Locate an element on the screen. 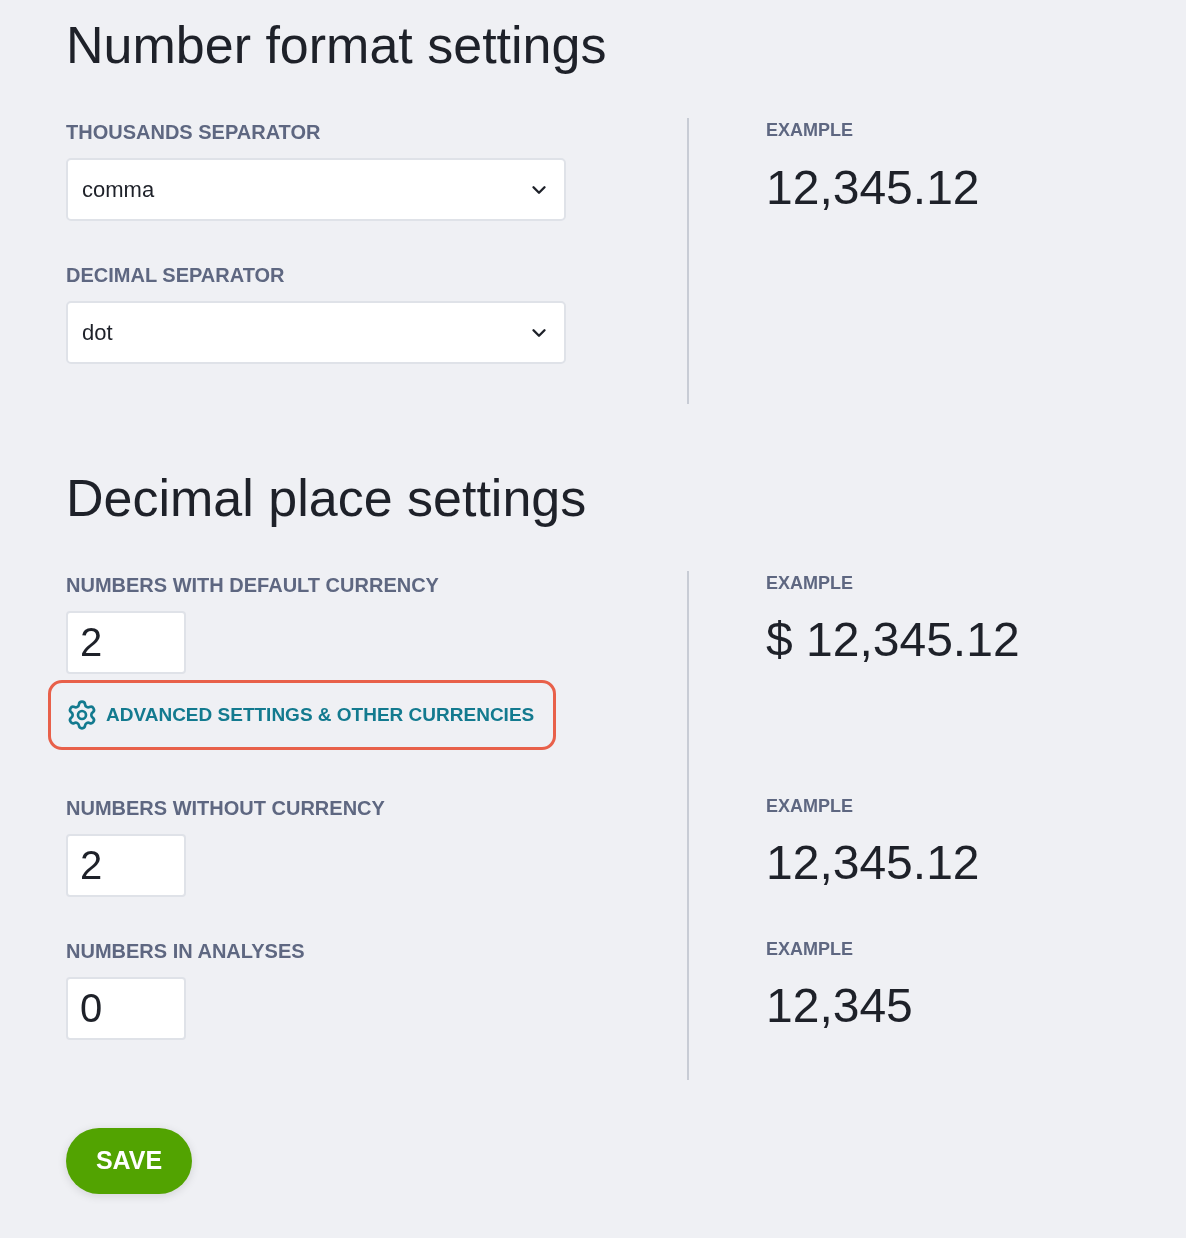  section-title: Number format settings is located at coordinates (336, 45).